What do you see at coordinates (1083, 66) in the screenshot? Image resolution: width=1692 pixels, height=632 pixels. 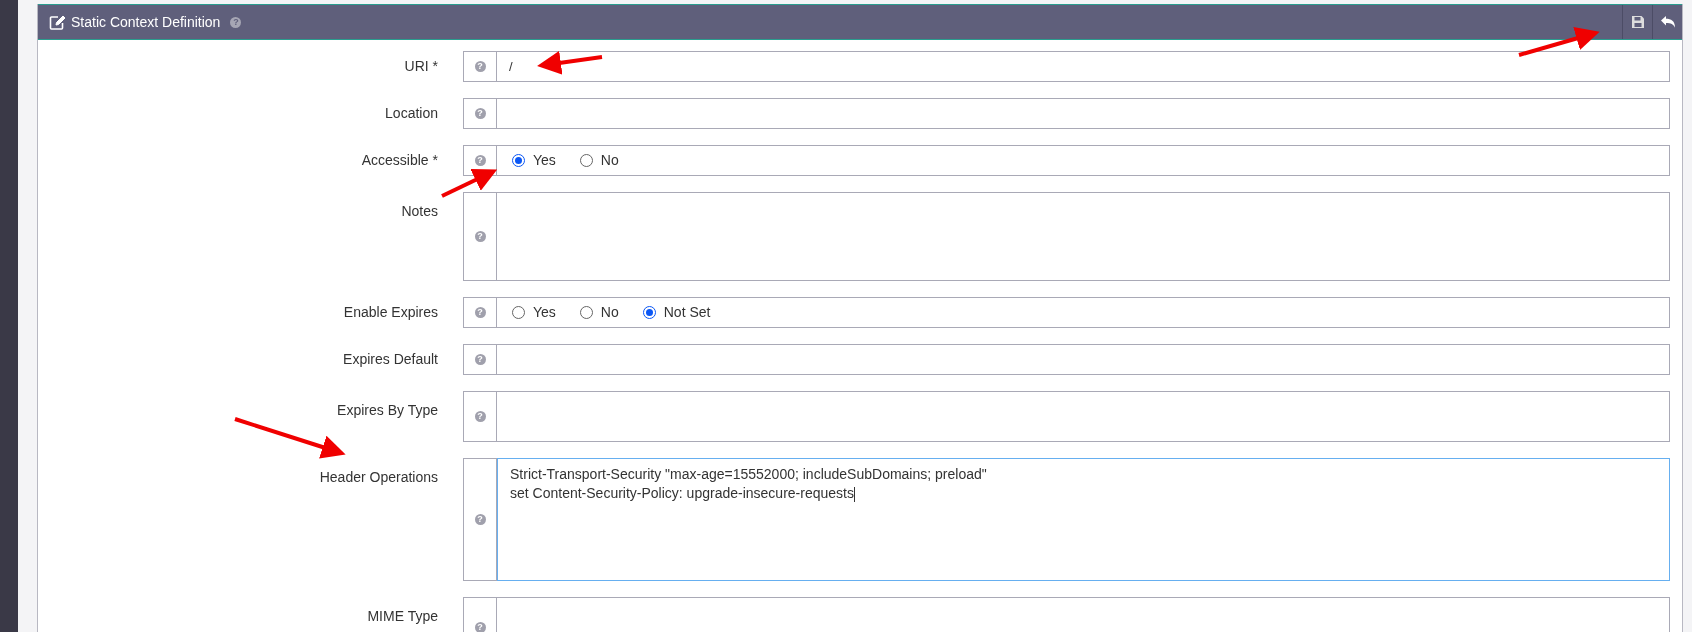 I see `text-field: /` at bounding box center [1083, 66].